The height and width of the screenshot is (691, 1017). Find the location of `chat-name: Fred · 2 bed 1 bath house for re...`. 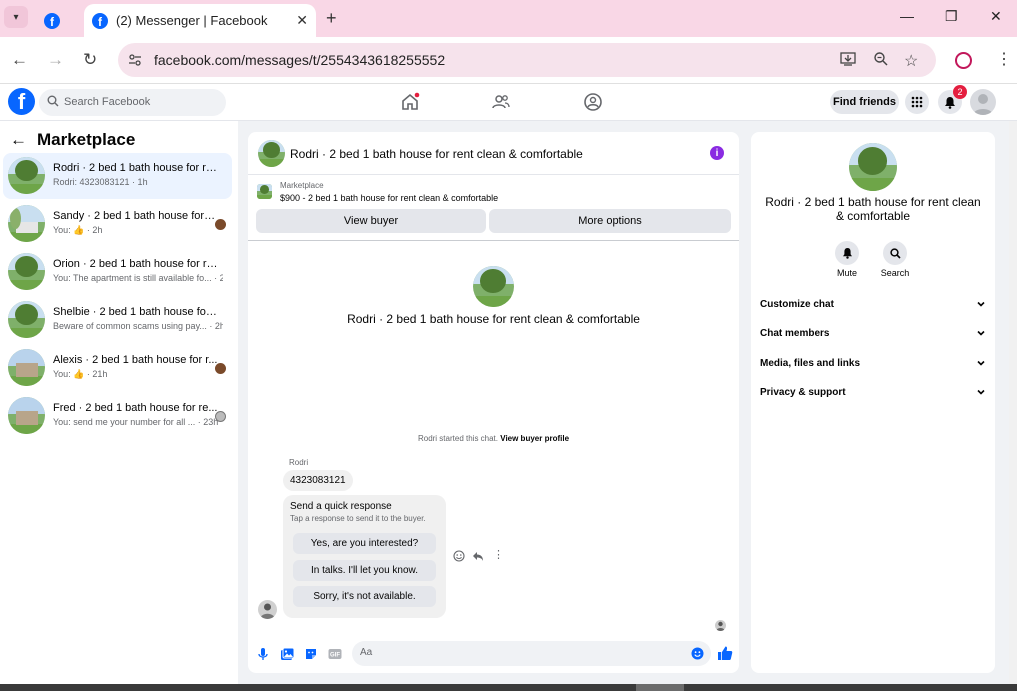

chat-name: Fred · 2 bed 1 bath house for re... is located at coordinates (135, 408).